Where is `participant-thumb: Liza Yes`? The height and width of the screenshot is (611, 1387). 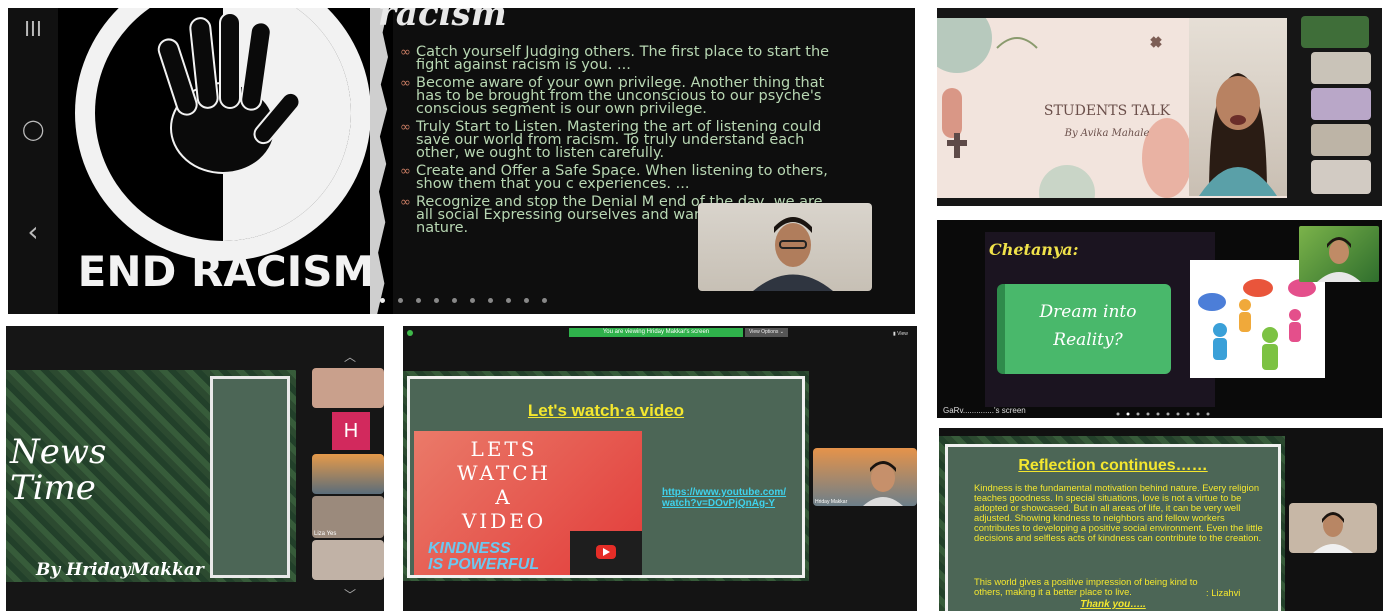 participant-thumb: Liza Yes is located at coordinates (348, 517).